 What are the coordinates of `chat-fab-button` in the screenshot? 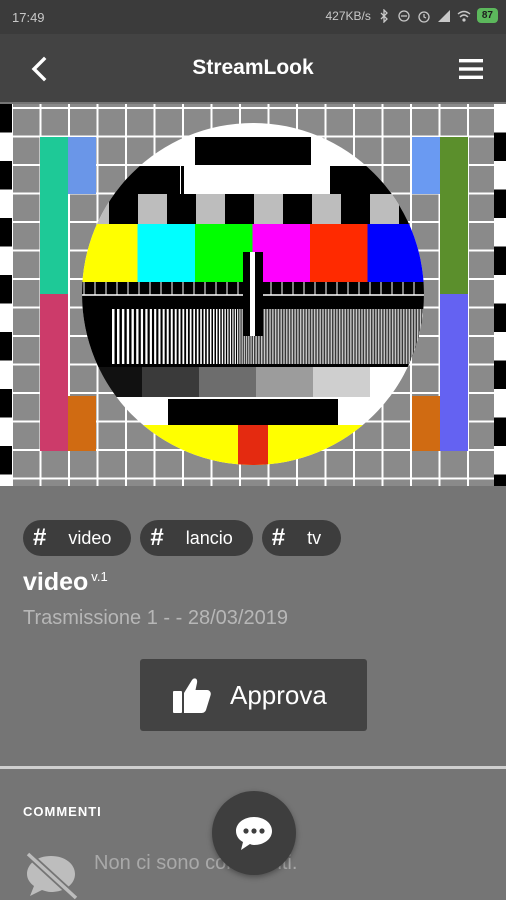 It's located at (254, 833).